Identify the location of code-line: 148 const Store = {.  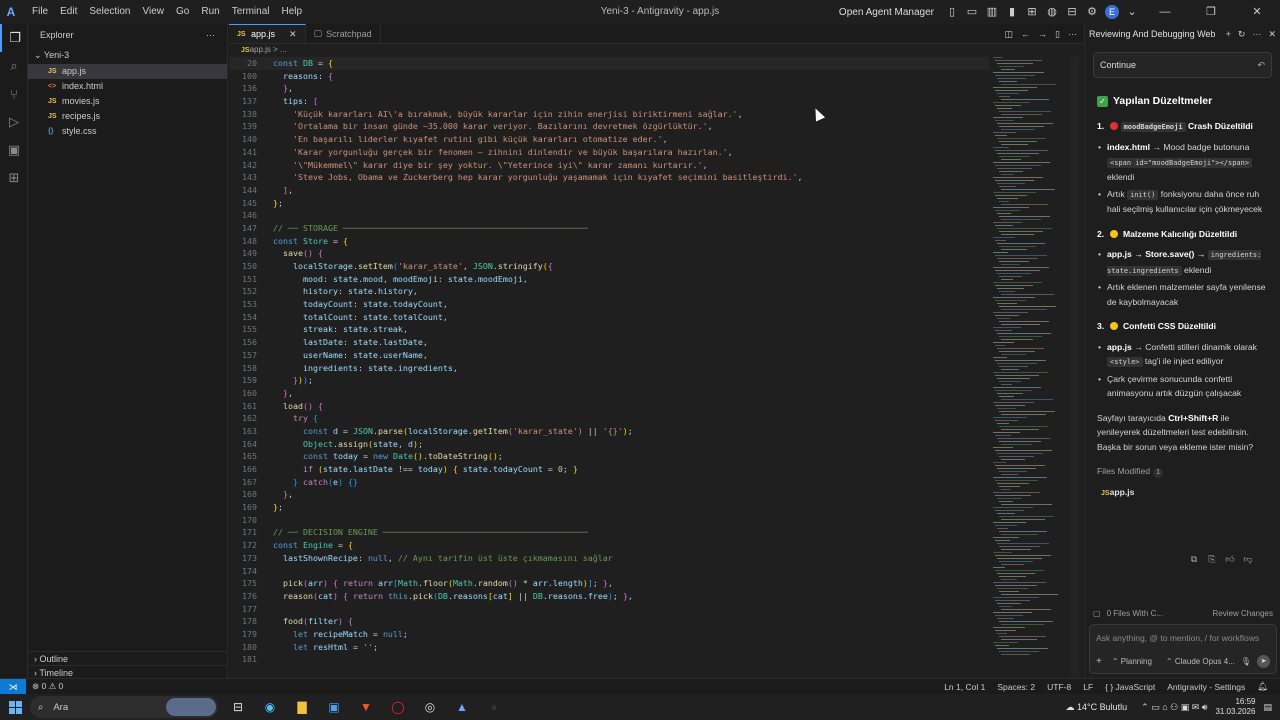
(609, 241).